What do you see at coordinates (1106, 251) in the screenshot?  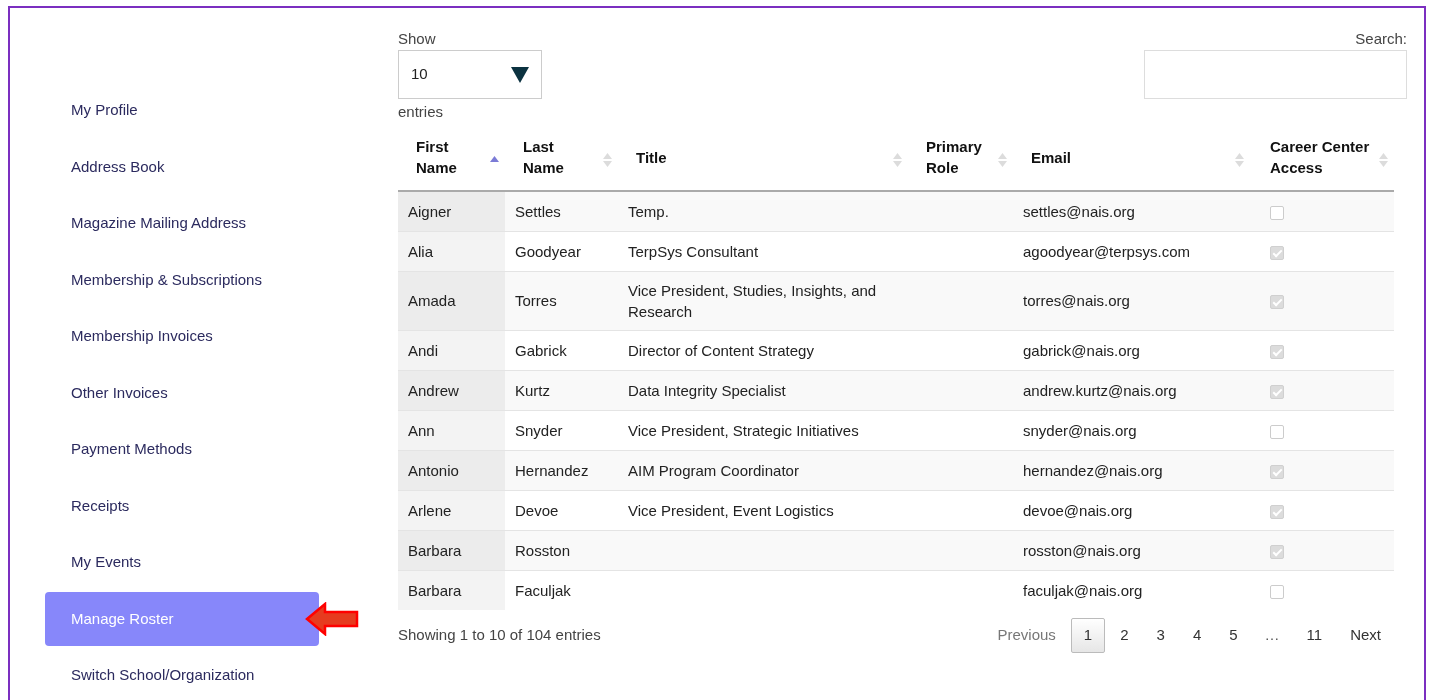 I see `table-cell: agoodyear@terpsys.com` at bounding box center [1106, 251].